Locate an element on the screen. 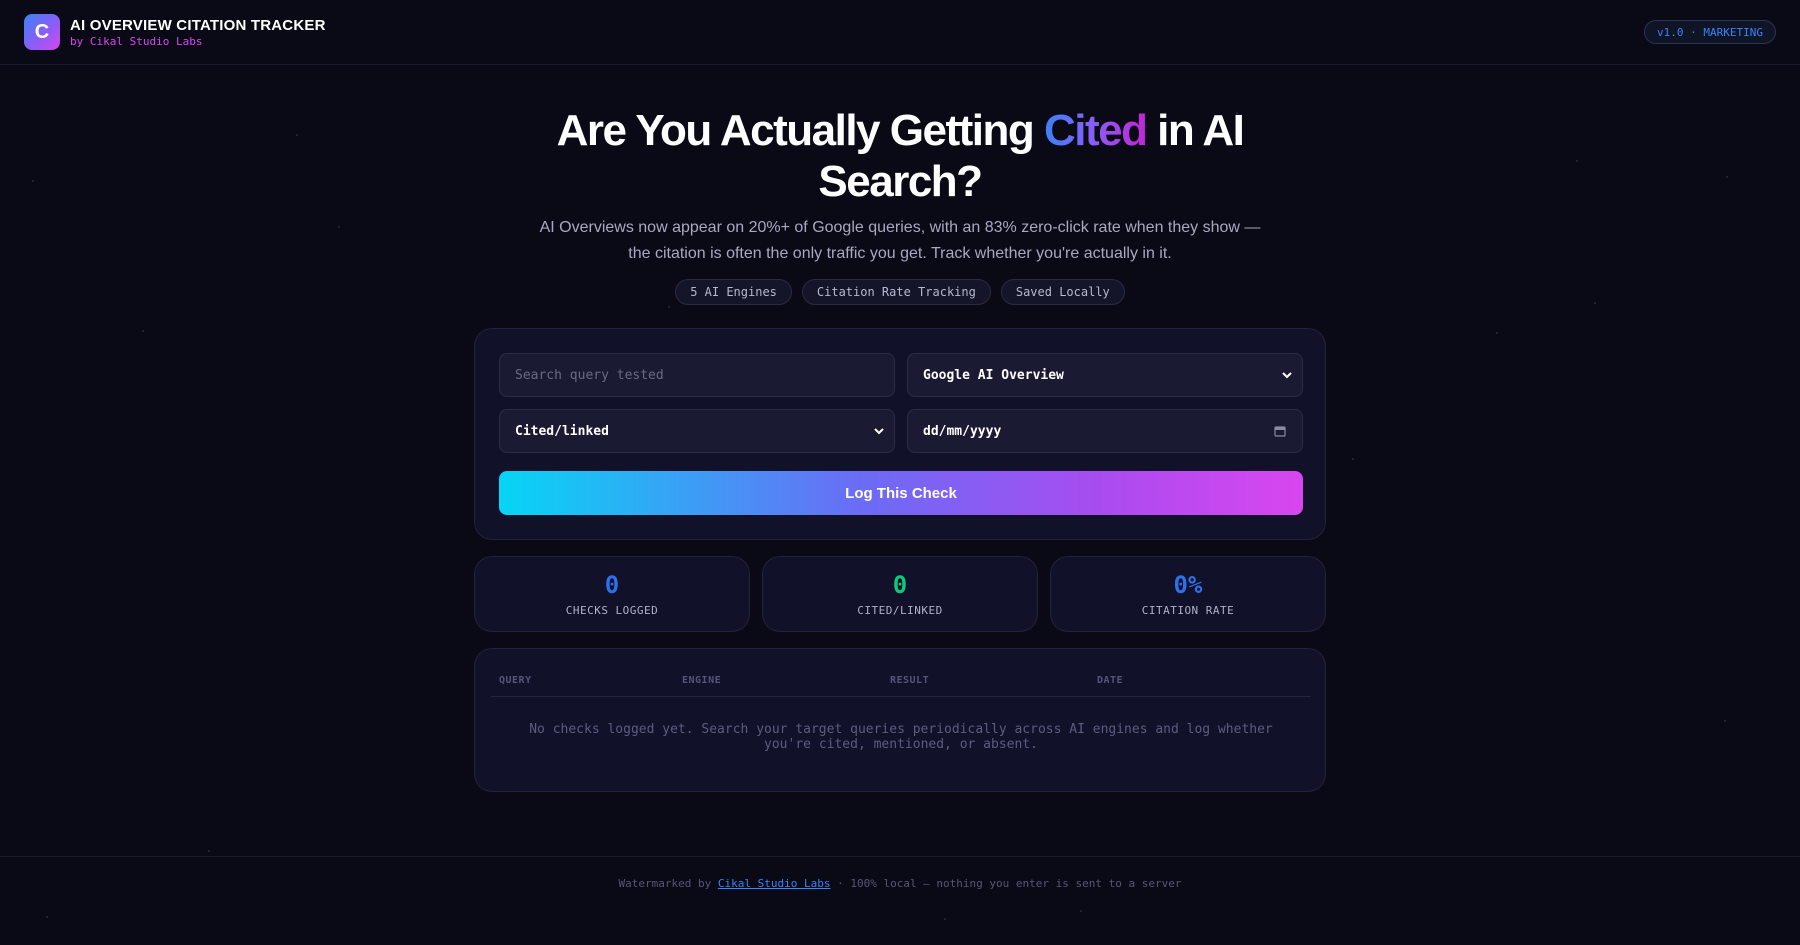 This screenshot has width=1800, height=945. footer-studio-link: Cikal Studio Labs is located at coordinates (774, 883).